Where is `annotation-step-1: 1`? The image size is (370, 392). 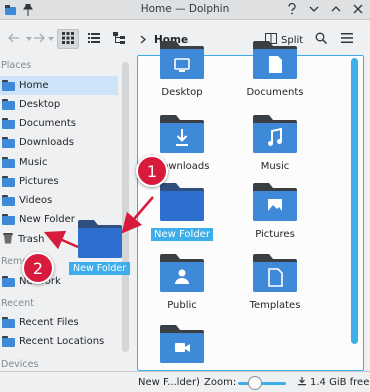 annotation-step-1: 1 is located at coordinates (152, 171).